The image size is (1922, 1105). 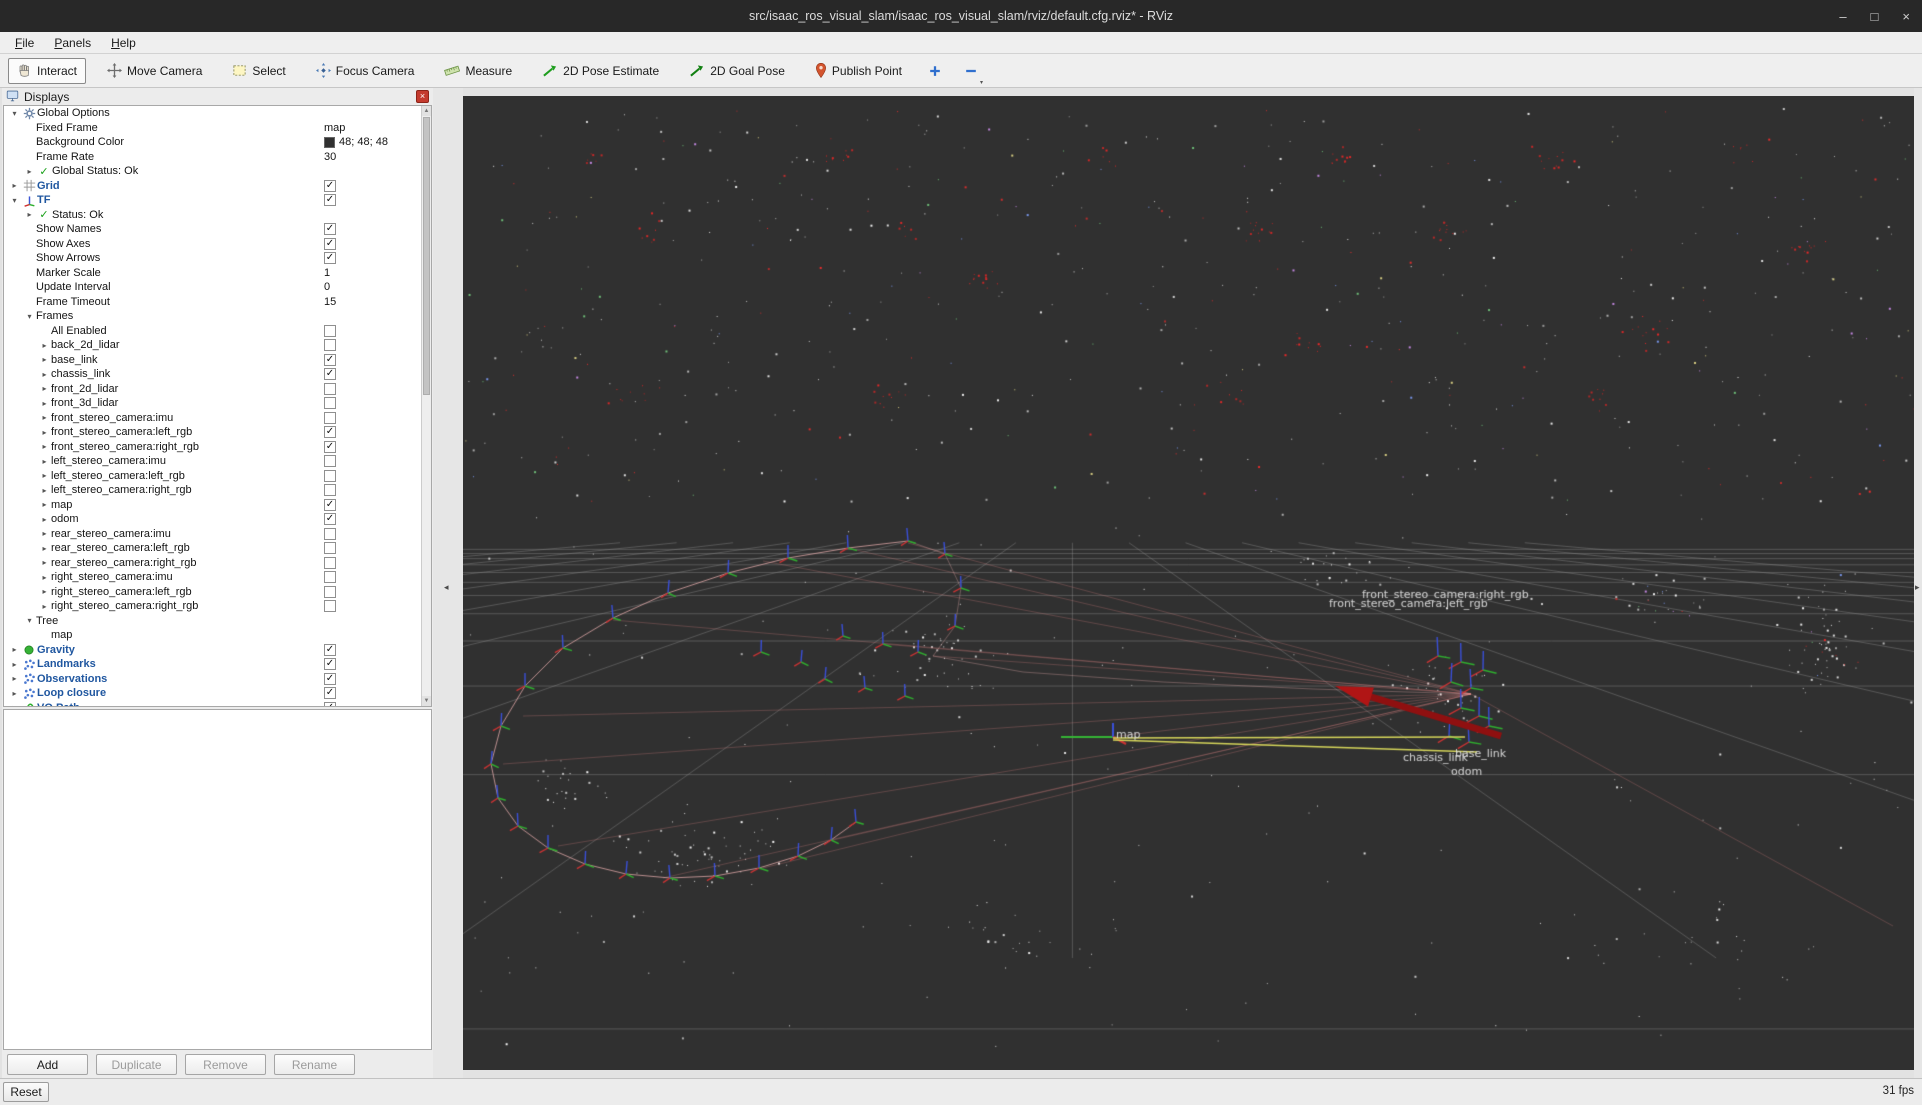 What do you see at coordinates (217, 331) in the screenshot?
I see `tree-row: All Enabled` at bounding box center [217, 331].